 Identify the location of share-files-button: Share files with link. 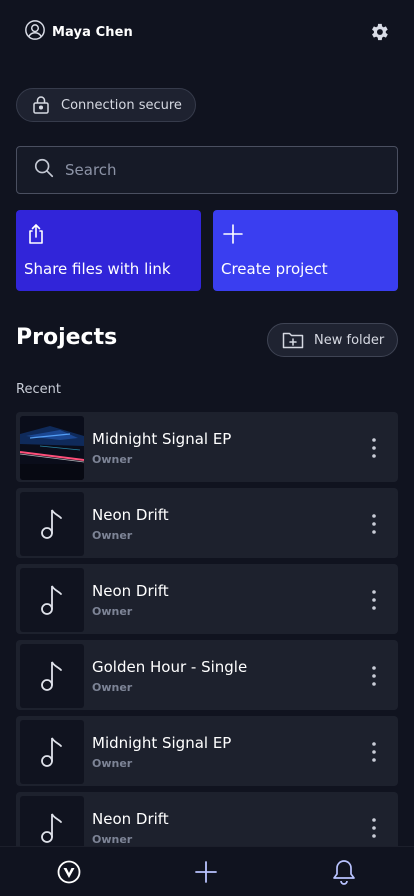
(108, 250).